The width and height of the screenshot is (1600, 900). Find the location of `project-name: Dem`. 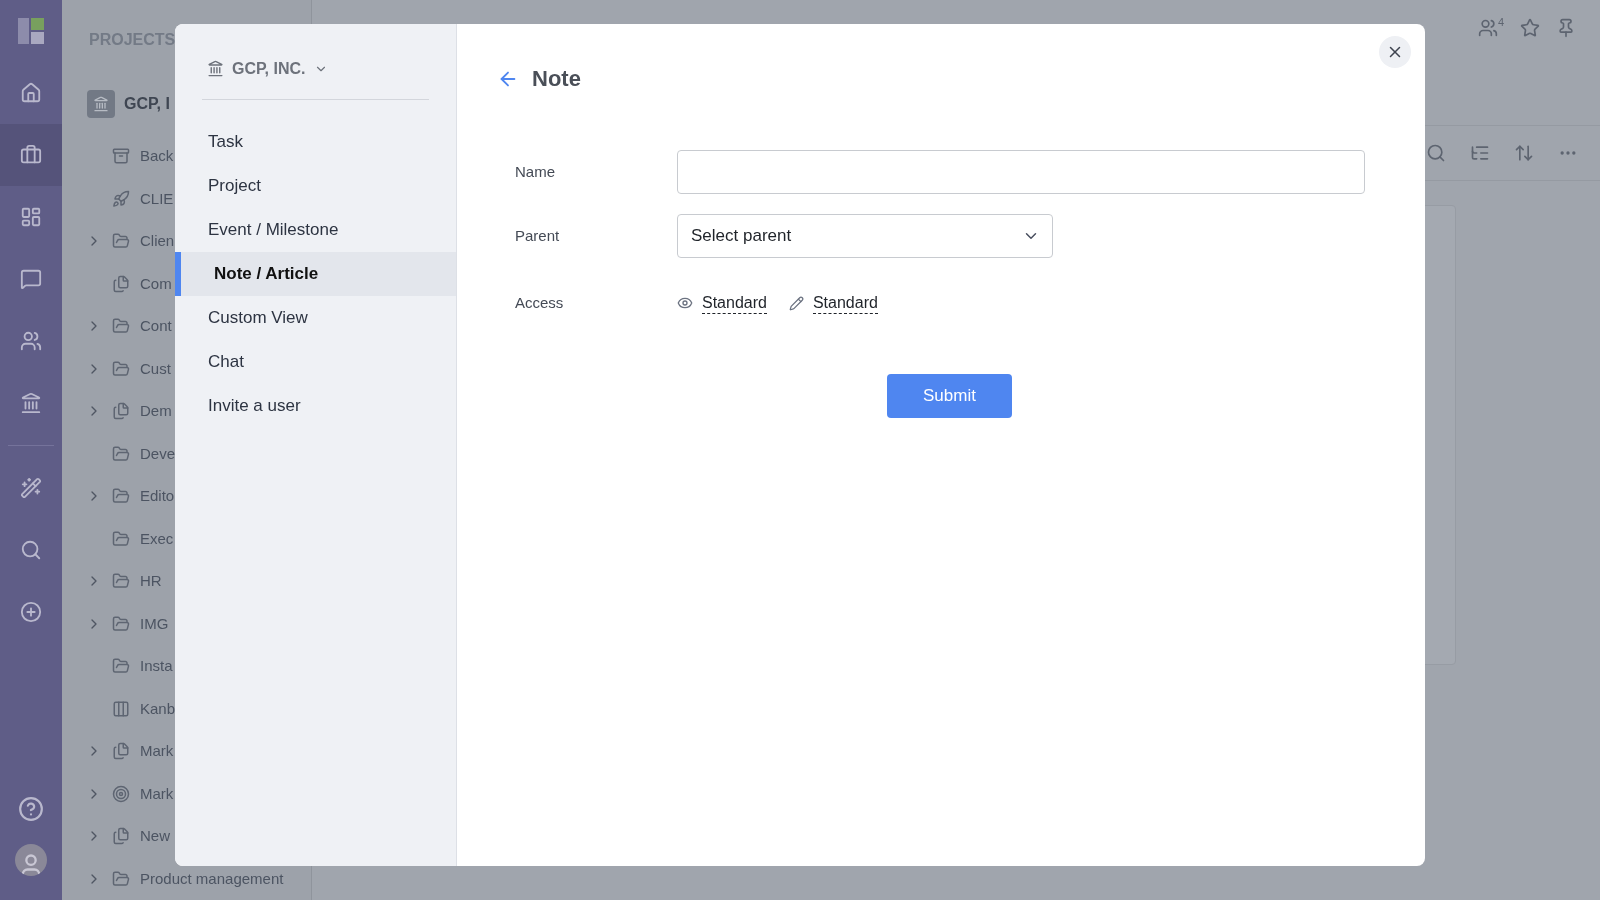

project-name: Dem is located at coordinates (156, 411).